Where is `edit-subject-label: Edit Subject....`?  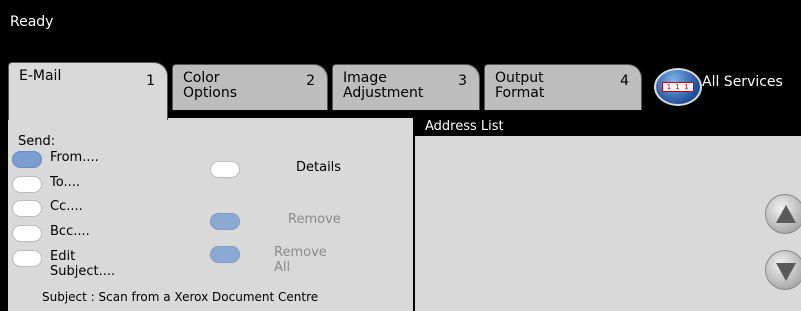
edit-subject-label: Edit Subject.... is located at coordinates (83, 264).